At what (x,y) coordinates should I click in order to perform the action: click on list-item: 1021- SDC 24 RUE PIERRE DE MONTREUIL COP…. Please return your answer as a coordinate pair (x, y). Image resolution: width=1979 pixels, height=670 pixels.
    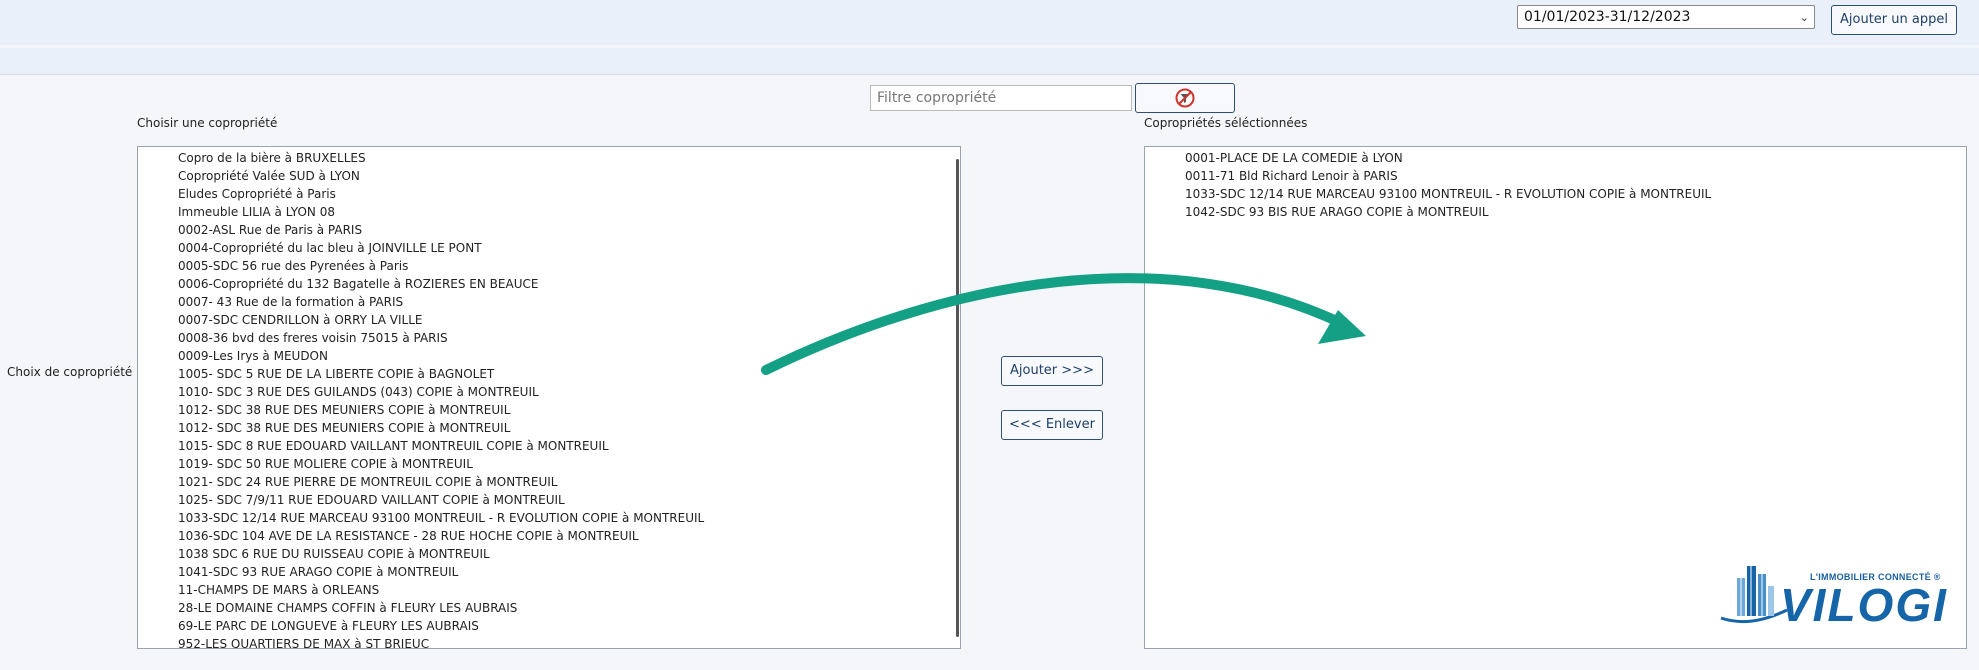
    Looking at the image, I should click on (569, 482).